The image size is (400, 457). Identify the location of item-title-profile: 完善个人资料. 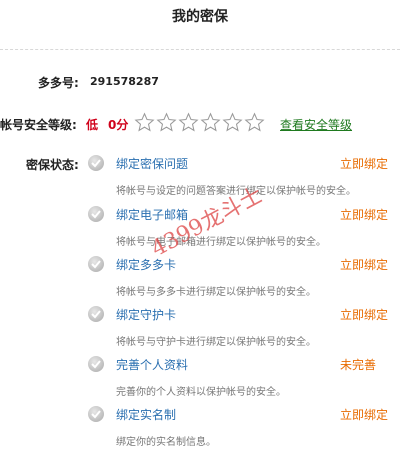
(152, 365).